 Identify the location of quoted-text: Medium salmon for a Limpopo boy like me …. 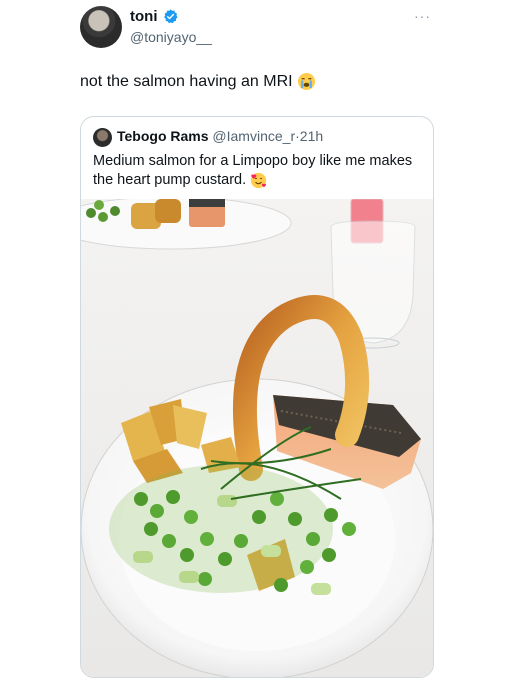
(258, 171).